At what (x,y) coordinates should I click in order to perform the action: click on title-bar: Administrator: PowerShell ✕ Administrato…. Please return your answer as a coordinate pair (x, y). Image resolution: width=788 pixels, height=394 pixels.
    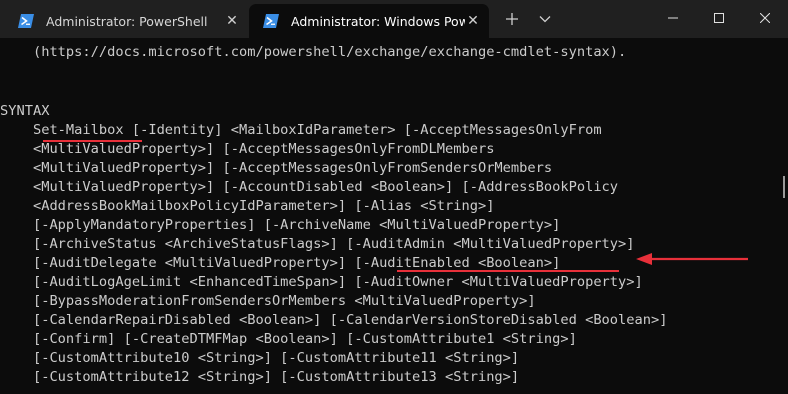
    Looking at the image, I should click on (394, 19).